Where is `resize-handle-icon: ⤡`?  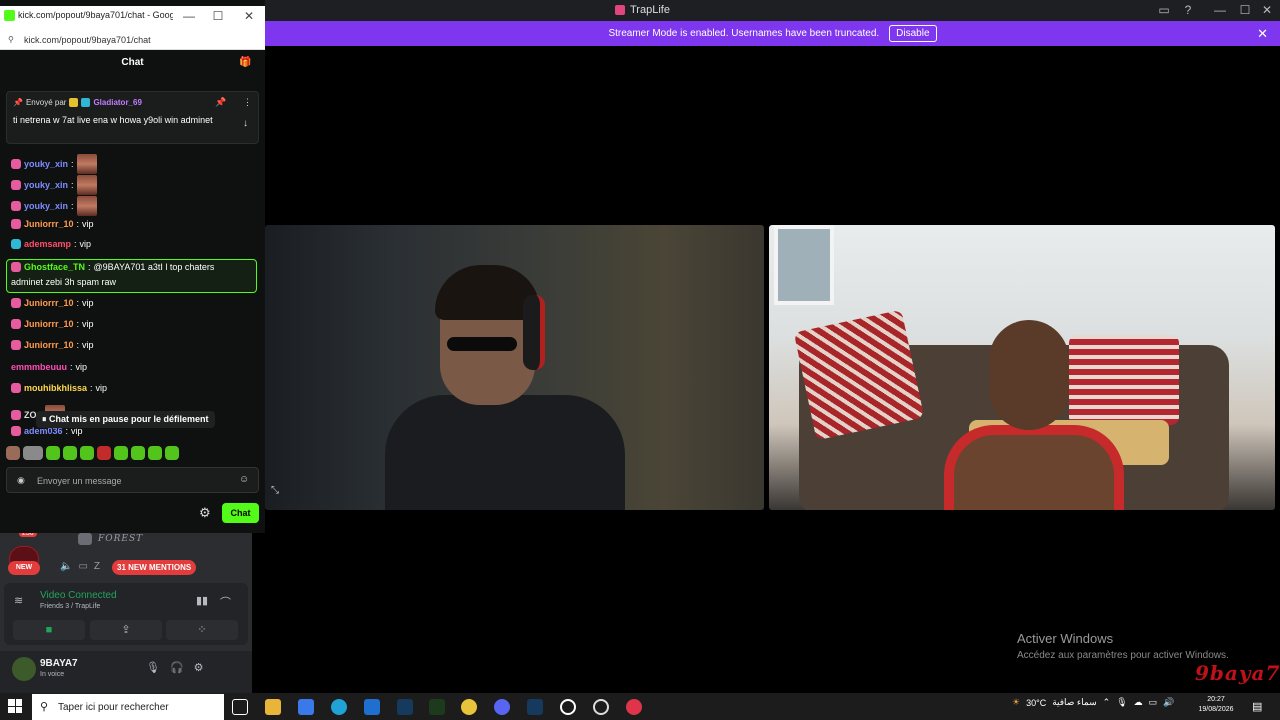 resize-handle-icon: ⤡ is located at coordinates (275, 490).